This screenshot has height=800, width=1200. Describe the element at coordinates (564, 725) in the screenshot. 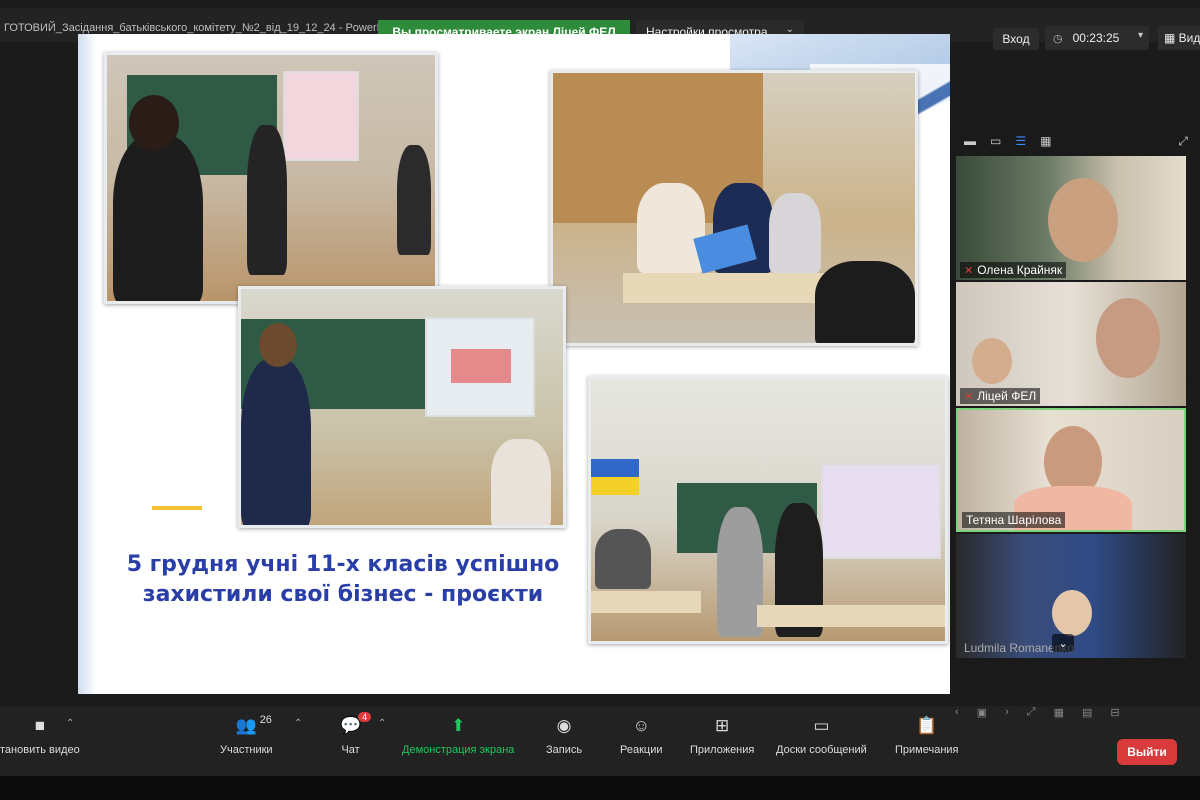

I see `record-icon: ◉` at that location.